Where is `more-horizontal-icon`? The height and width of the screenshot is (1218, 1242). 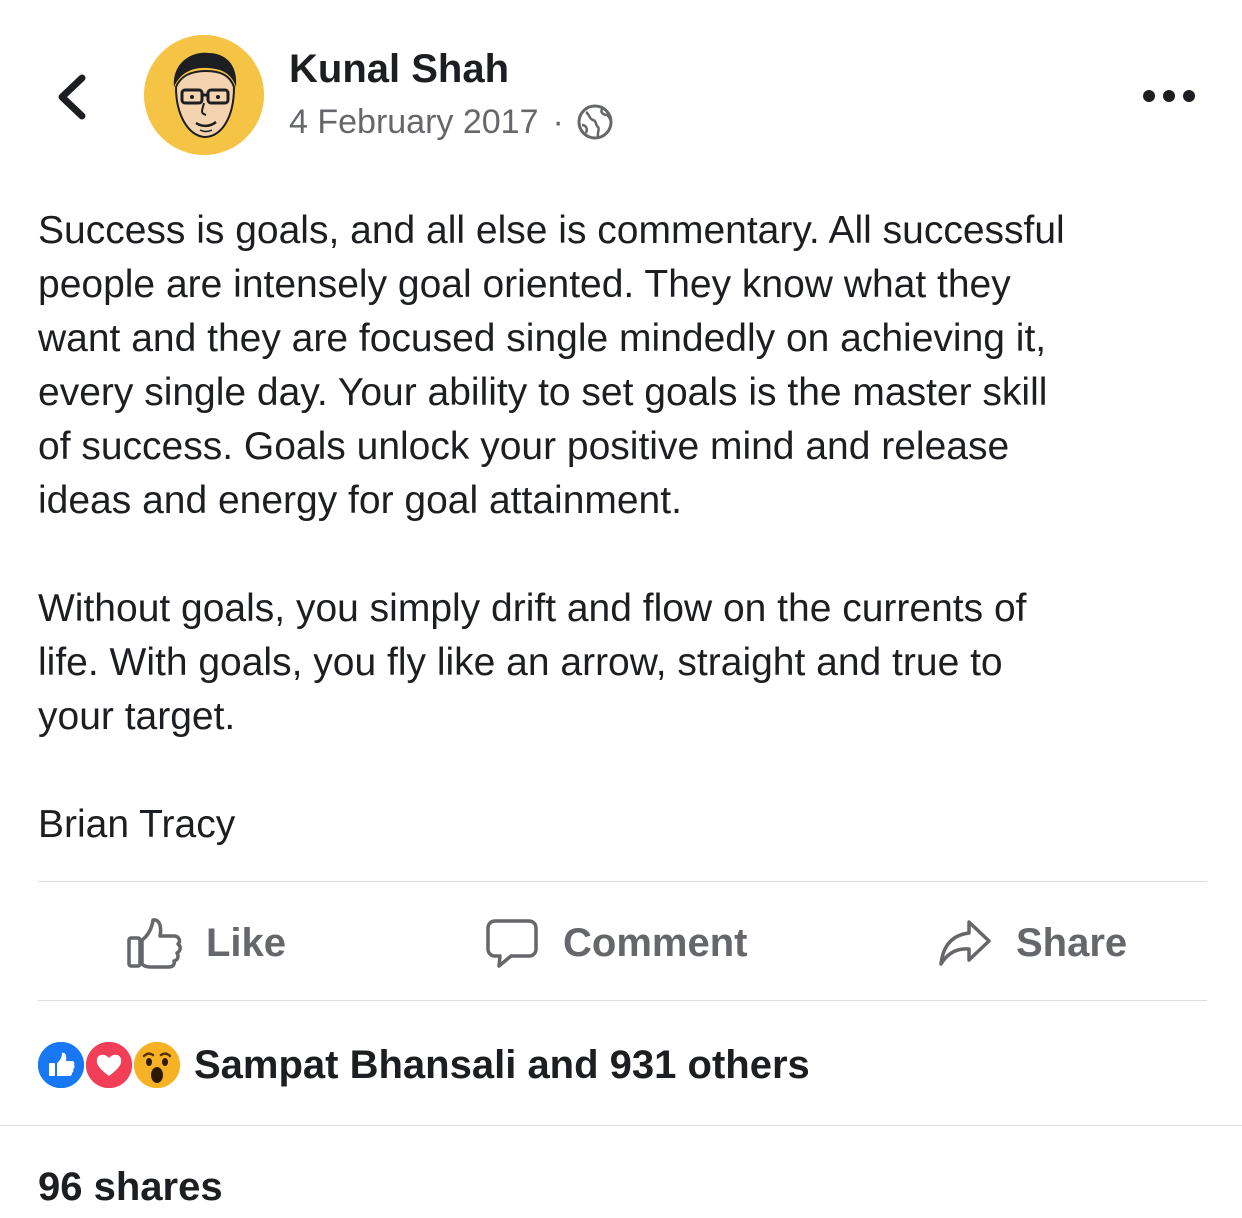 more-horizontal-icon is located at coordinates (1169, 104).